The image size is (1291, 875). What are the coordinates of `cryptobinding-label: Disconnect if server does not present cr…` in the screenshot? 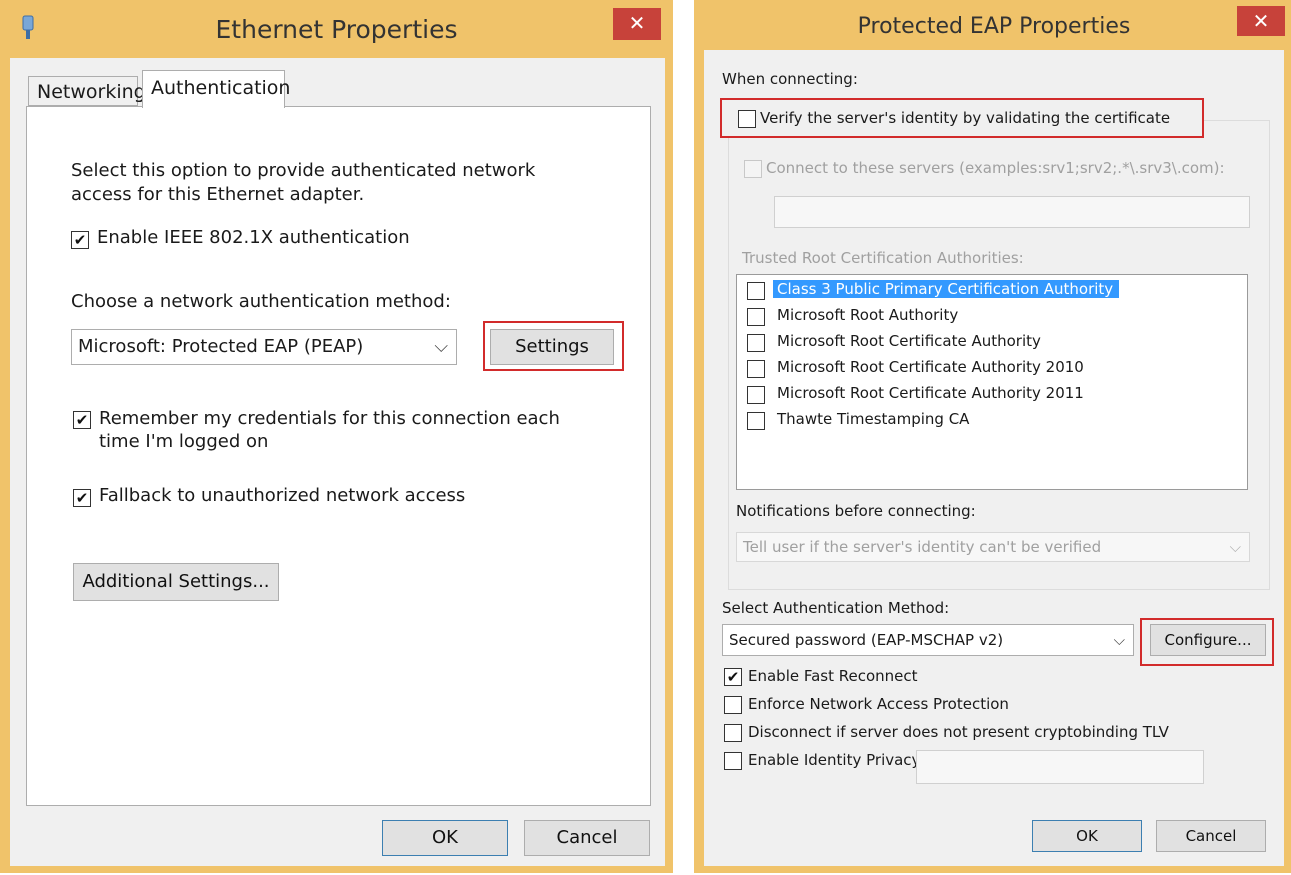 It's located at (958, 732).